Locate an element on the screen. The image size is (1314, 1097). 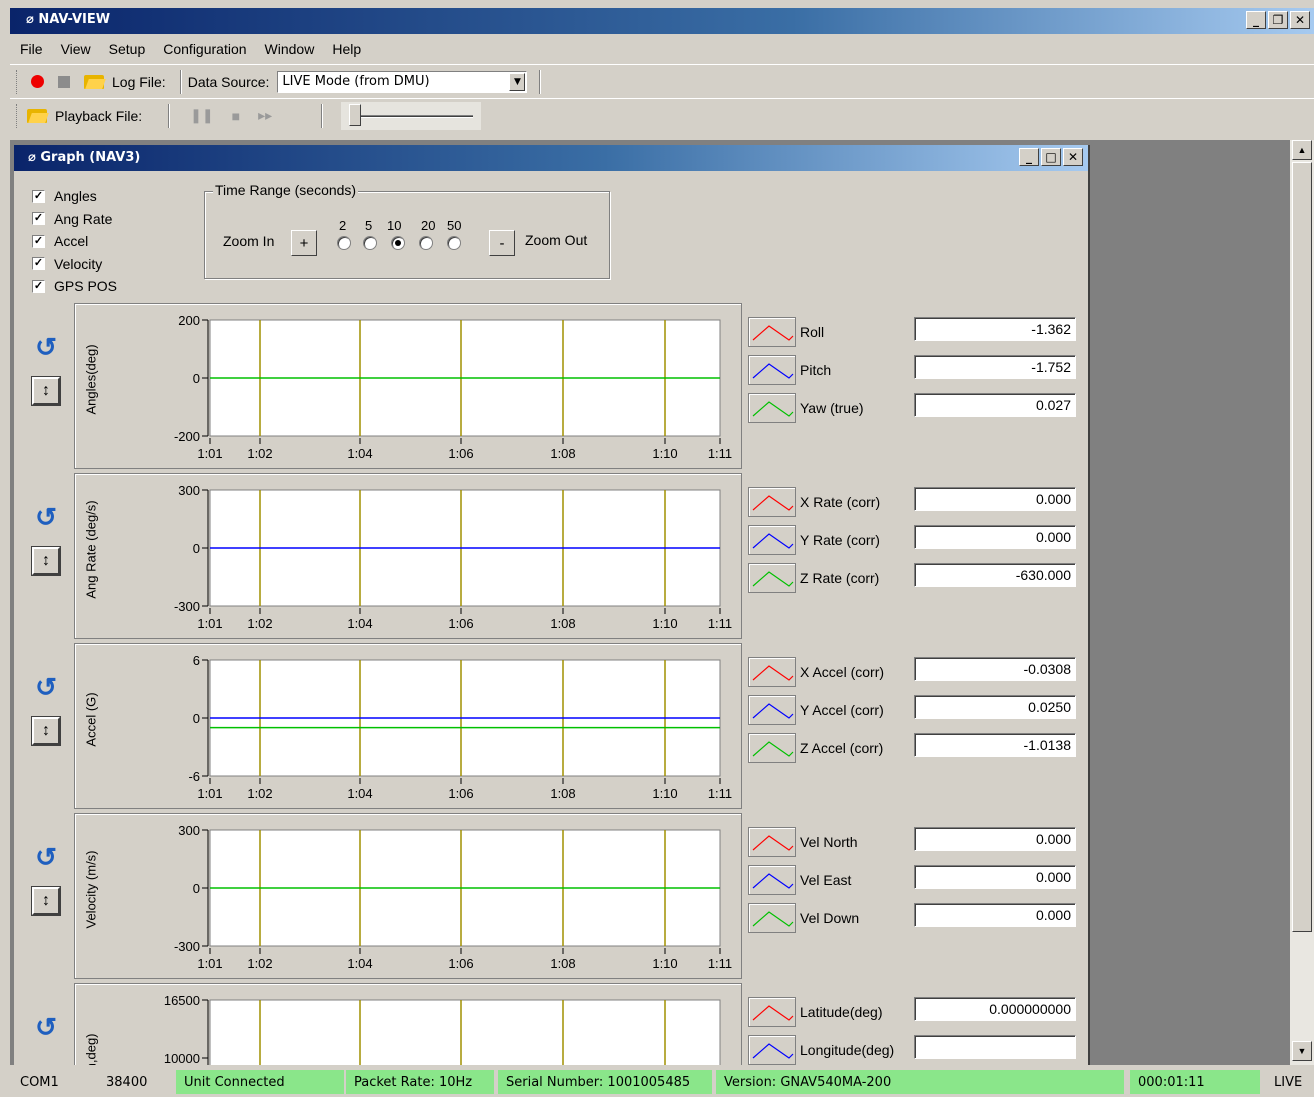
legend-row: Vel East 0.000 is located at coordinates (913, 882).